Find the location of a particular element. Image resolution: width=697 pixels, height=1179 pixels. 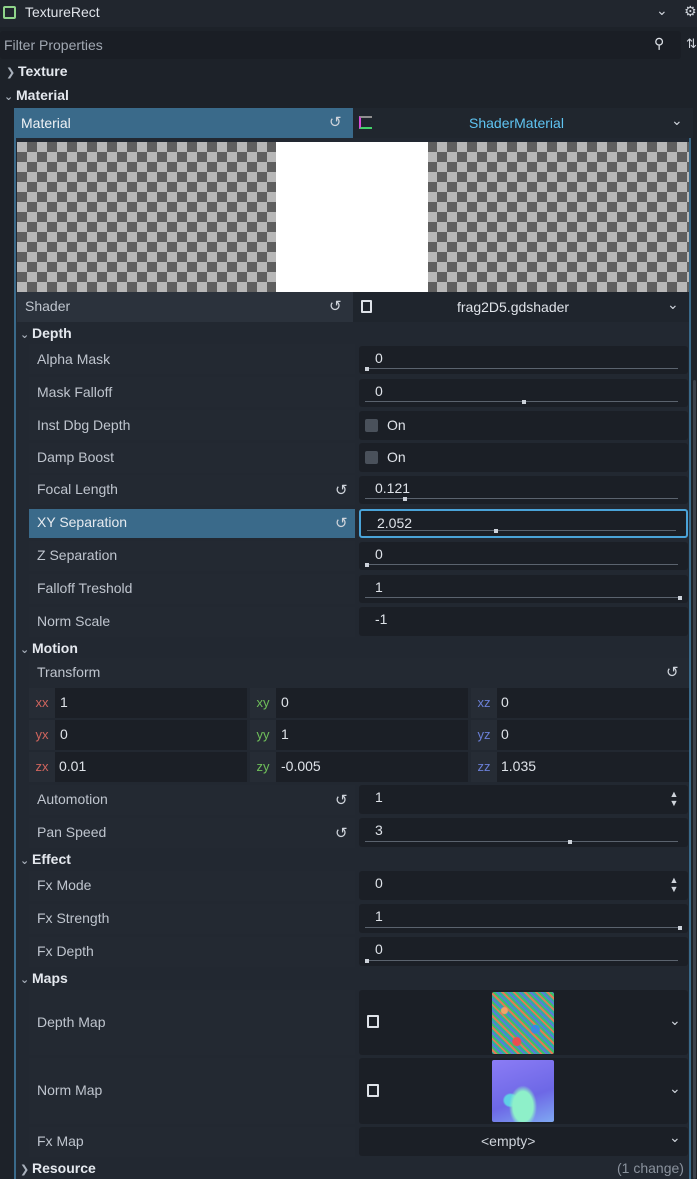

filter-properties-field: Filter Properties ⚲ is located at coordinates (340, 45).